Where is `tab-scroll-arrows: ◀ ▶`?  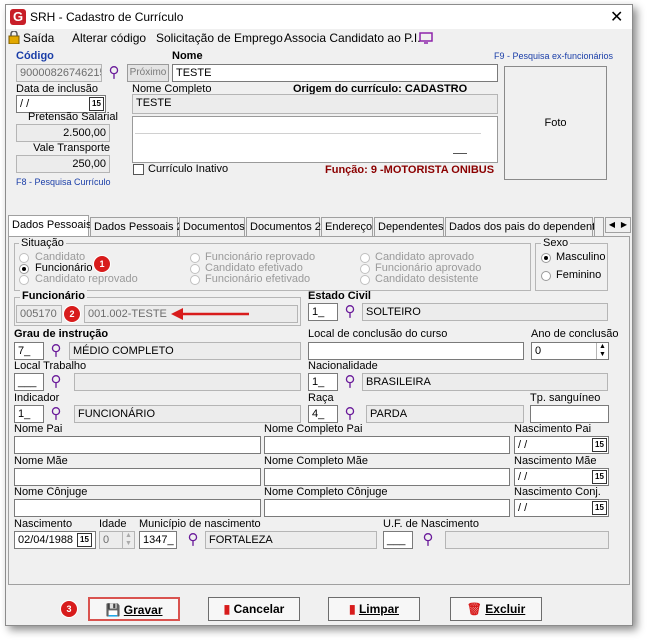 tab-scroll-arrows: ◀ ▶ is located at coordinates (618, 225).